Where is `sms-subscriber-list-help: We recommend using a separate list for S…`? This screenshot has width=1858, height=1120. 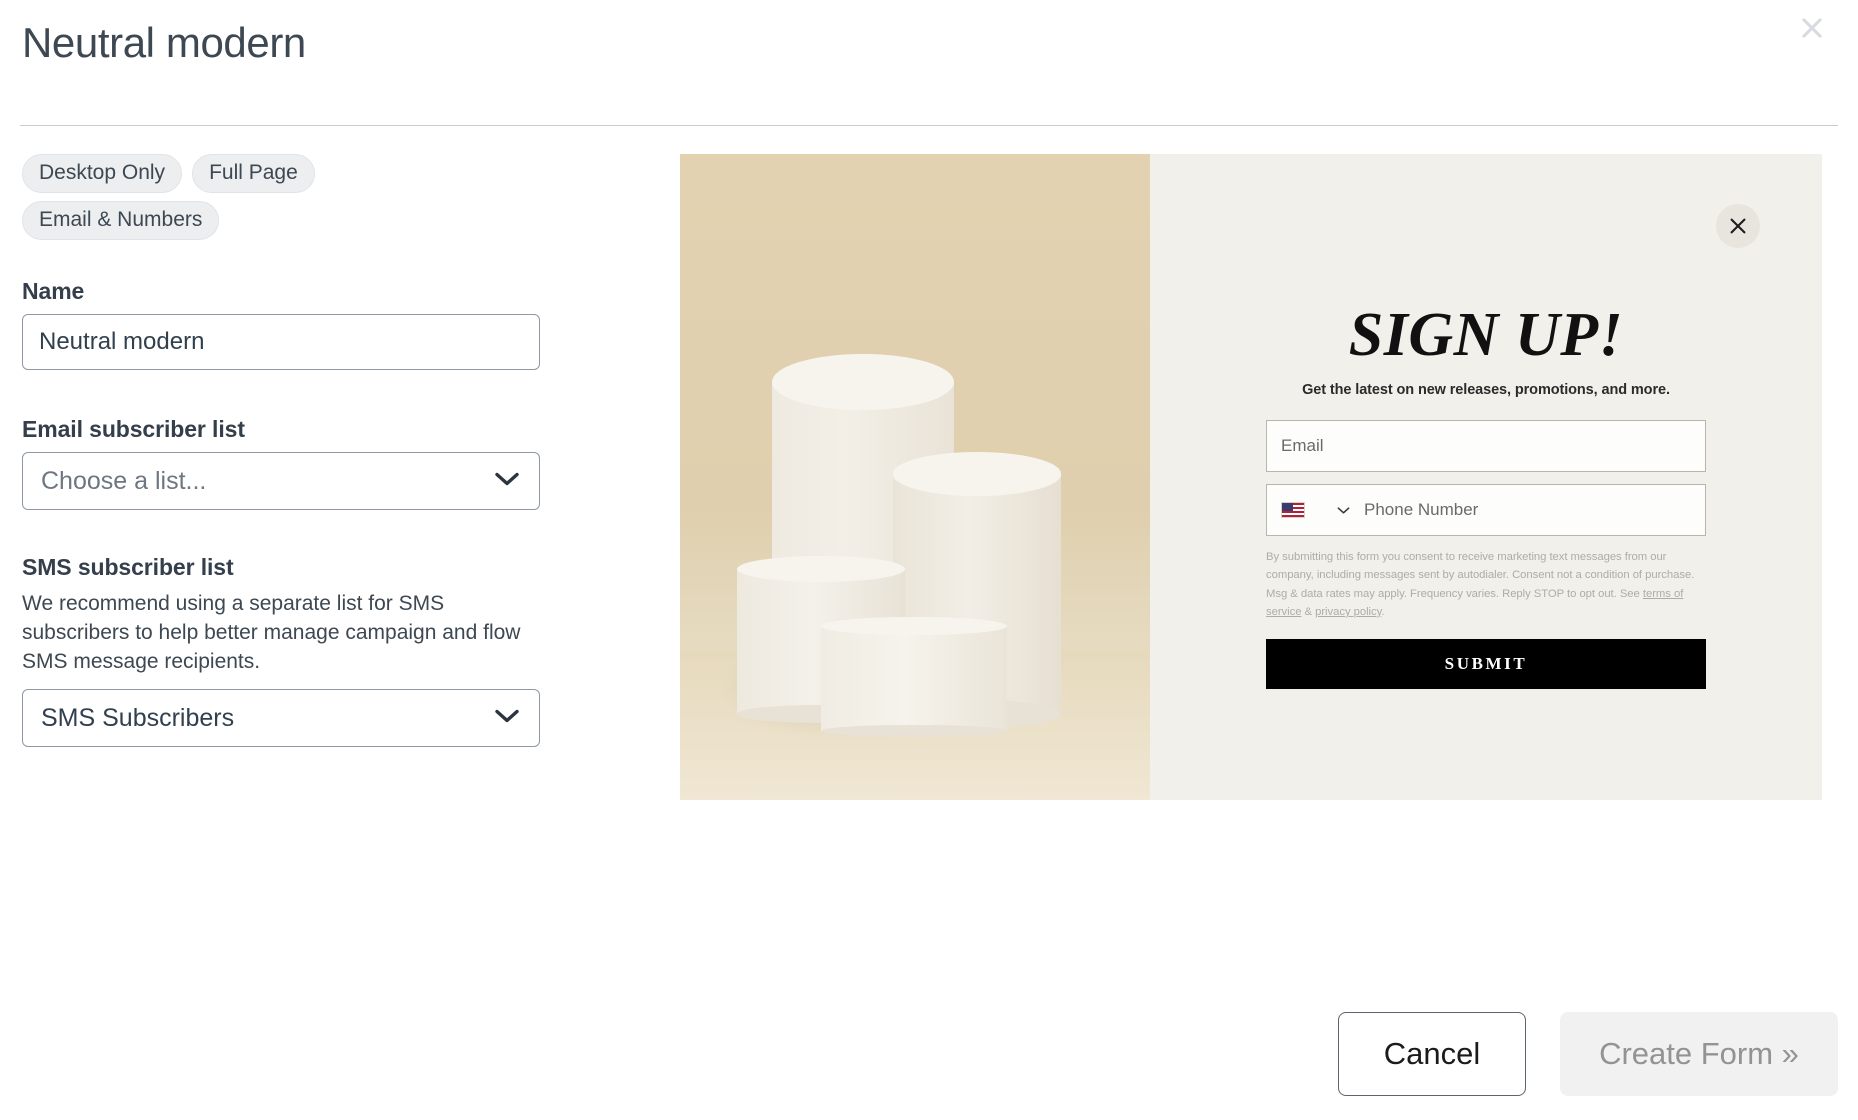 sms-subscriber-list-help: We recommend using a separate list for S… is located at coordinates (271, 633).